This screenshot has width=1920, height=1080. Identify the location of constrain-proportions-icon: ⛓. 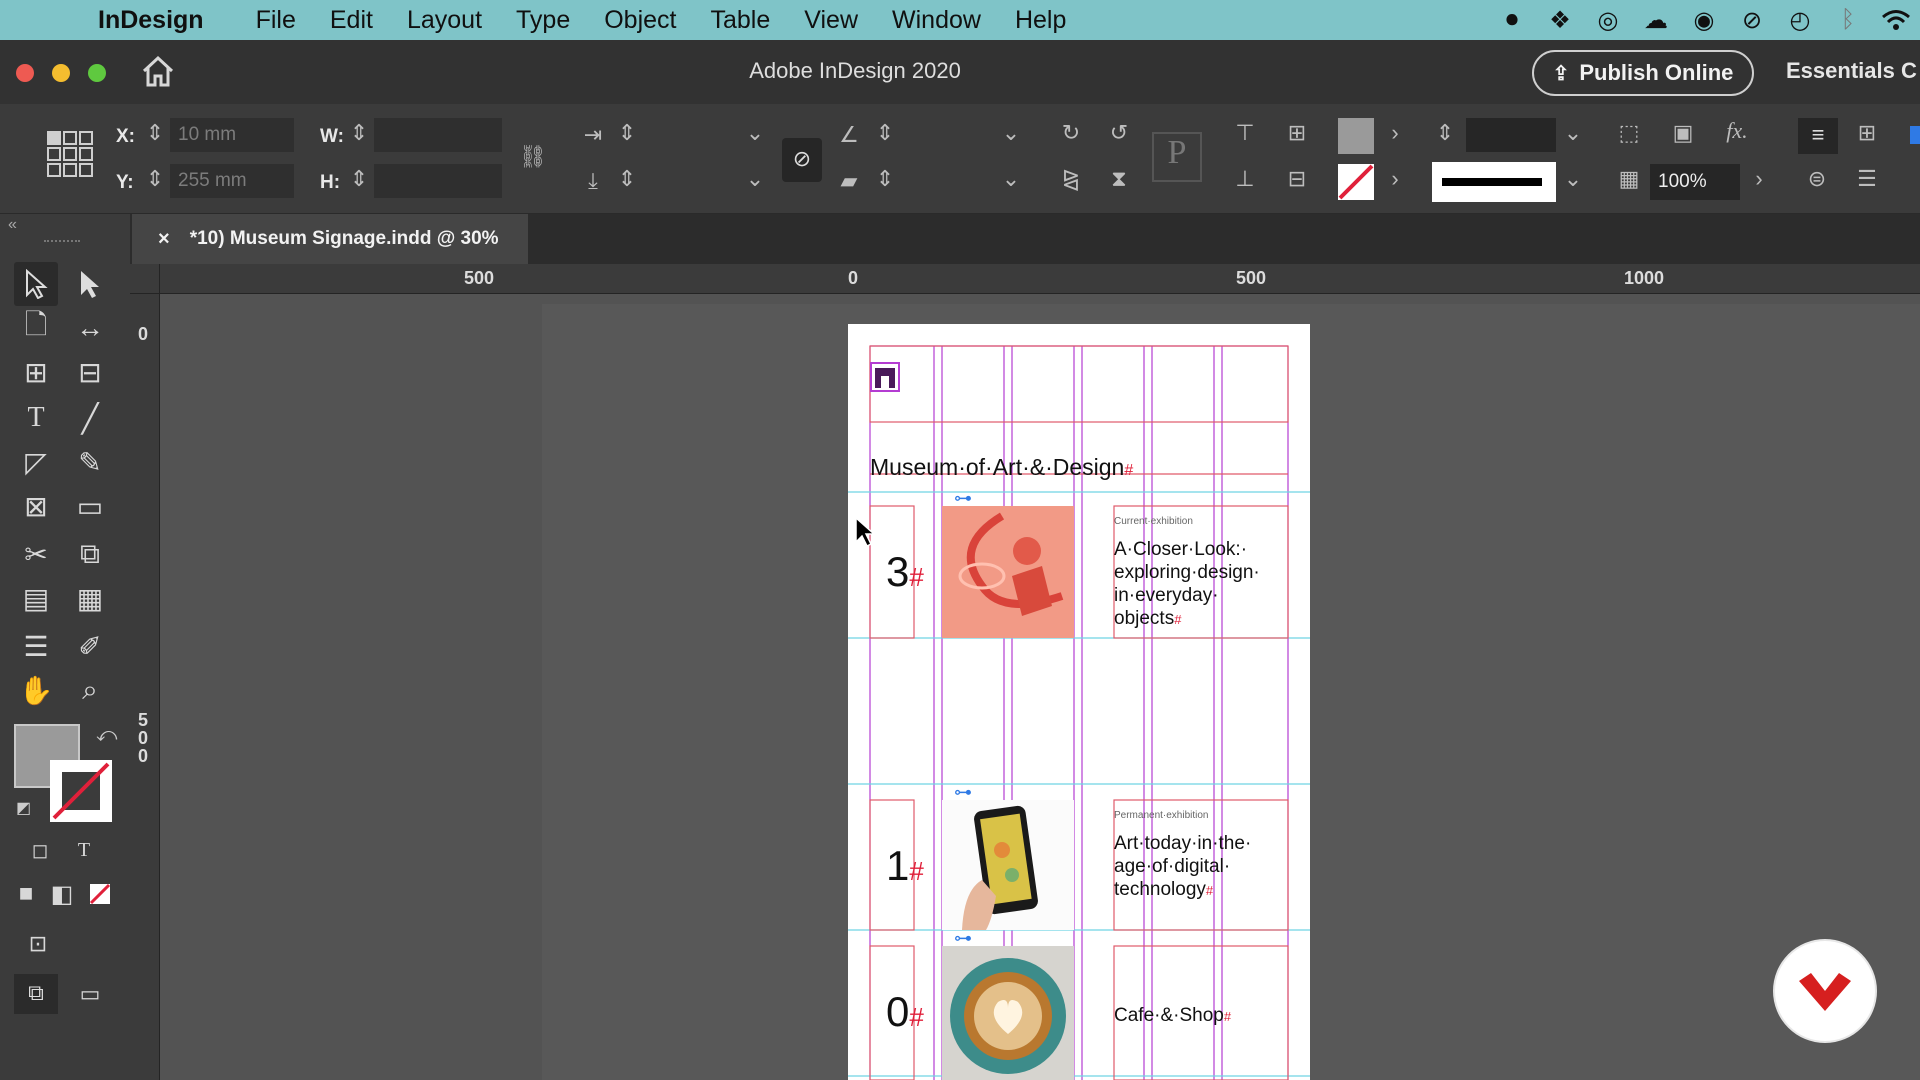
(533, 159).